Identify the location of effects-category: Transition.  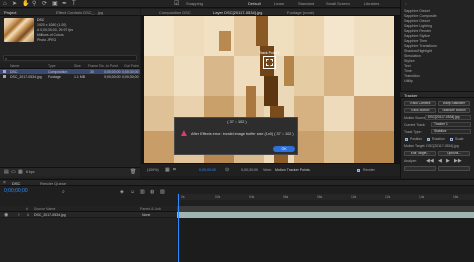
(412, 76).